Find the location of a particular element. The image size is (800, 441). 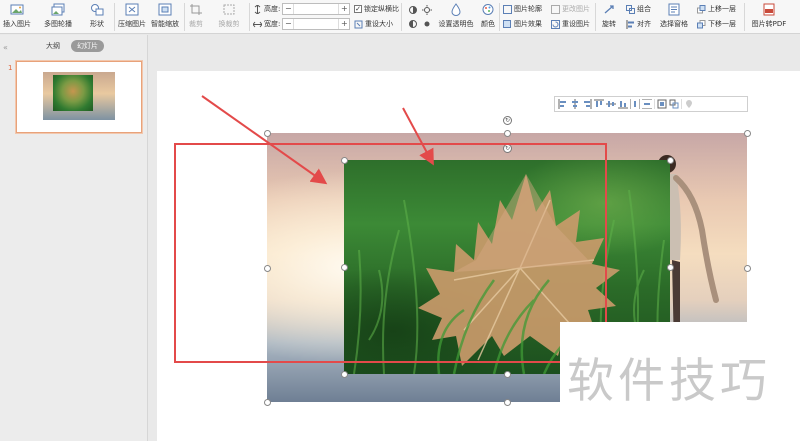

picture-outline-button: 图片轮廓 is located at coordinates (522, 9).